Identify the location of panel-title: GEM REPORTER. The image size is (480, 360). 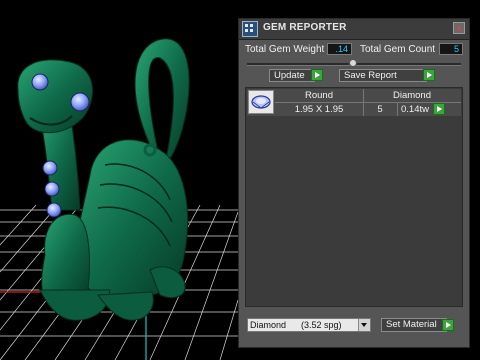
(305, 27).